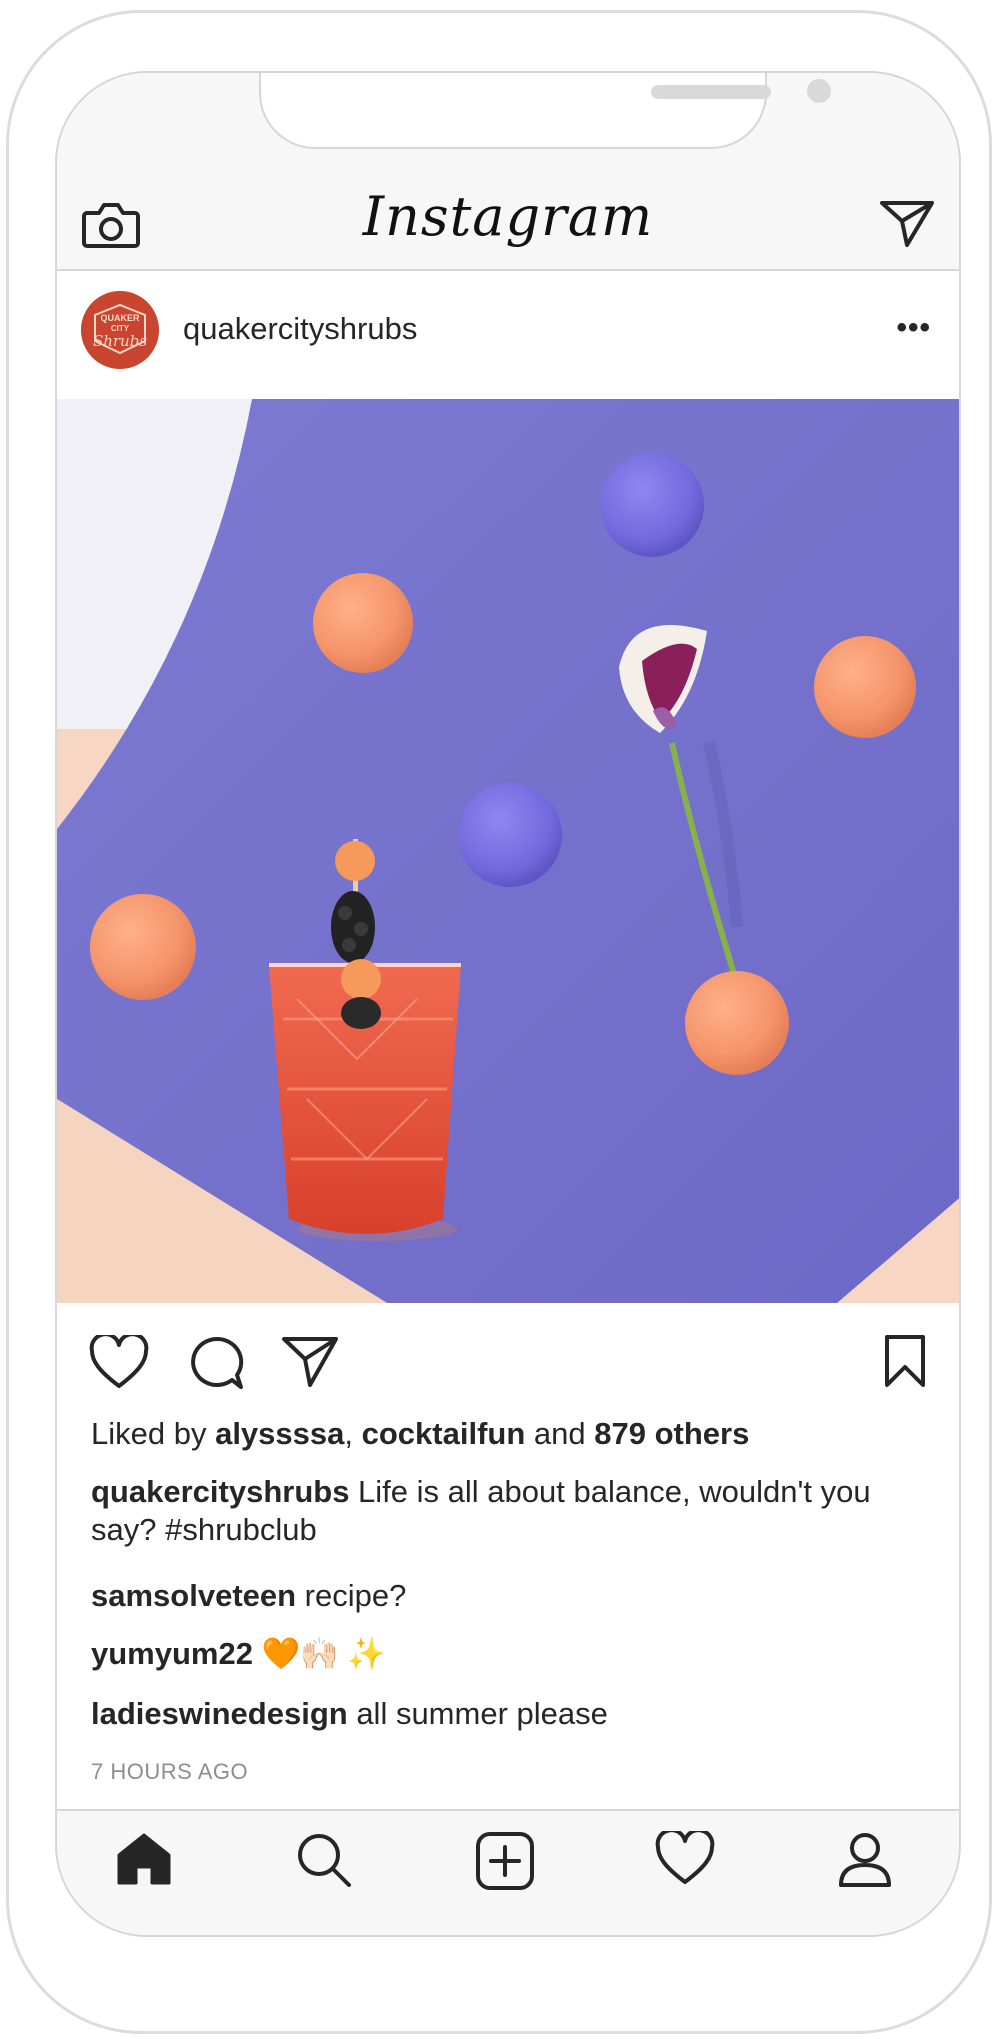 This screenshot has height=2044, width=1000. What do you see at coordinates (737, 1023) in the screenshot?
I see `orange-sphere-base` at bounding box center [737, 1023].